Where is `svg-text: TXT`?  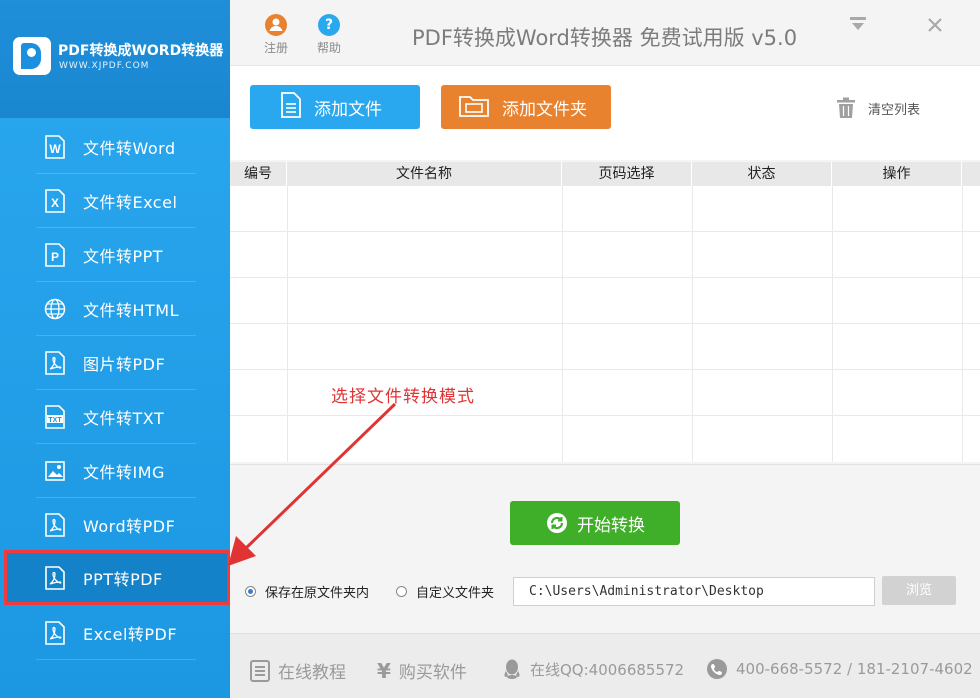
svg-text: TXT is located at coordinates (55, 420).